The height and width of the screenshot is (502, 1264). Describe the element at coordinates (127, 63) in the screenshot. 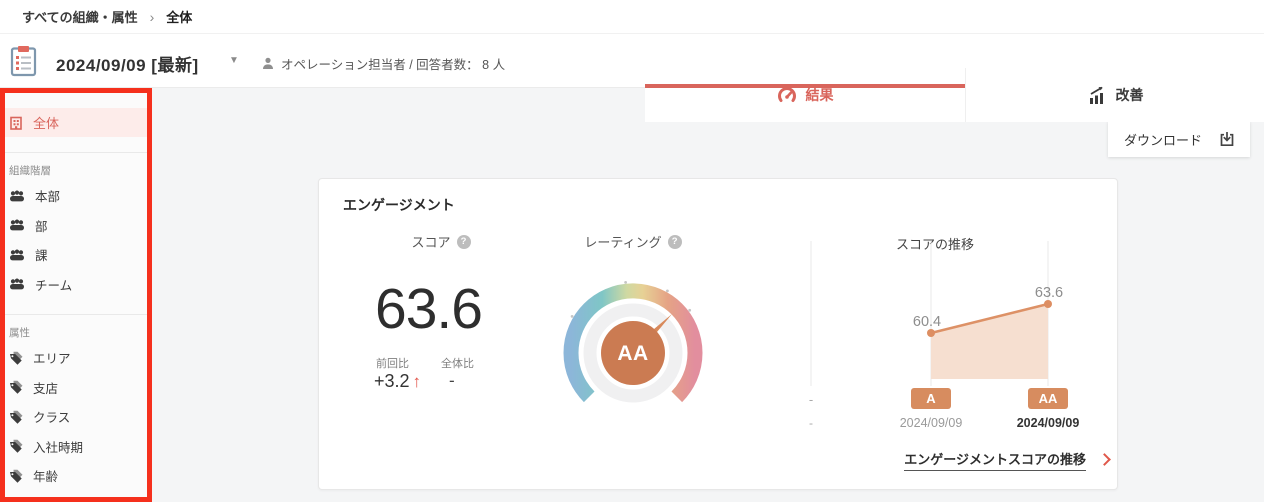

I see `period-selector: 2024/09/09 [最新]` at that location.